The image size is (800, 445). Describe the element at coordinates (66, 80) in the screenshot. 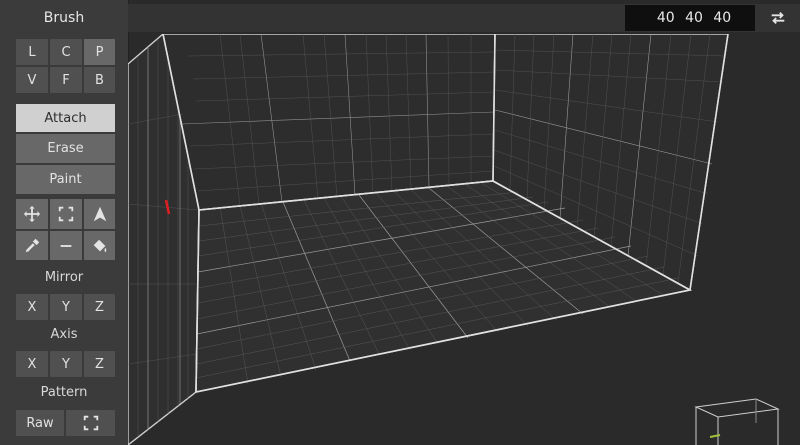

I see `mode-button-f: F` at that location.